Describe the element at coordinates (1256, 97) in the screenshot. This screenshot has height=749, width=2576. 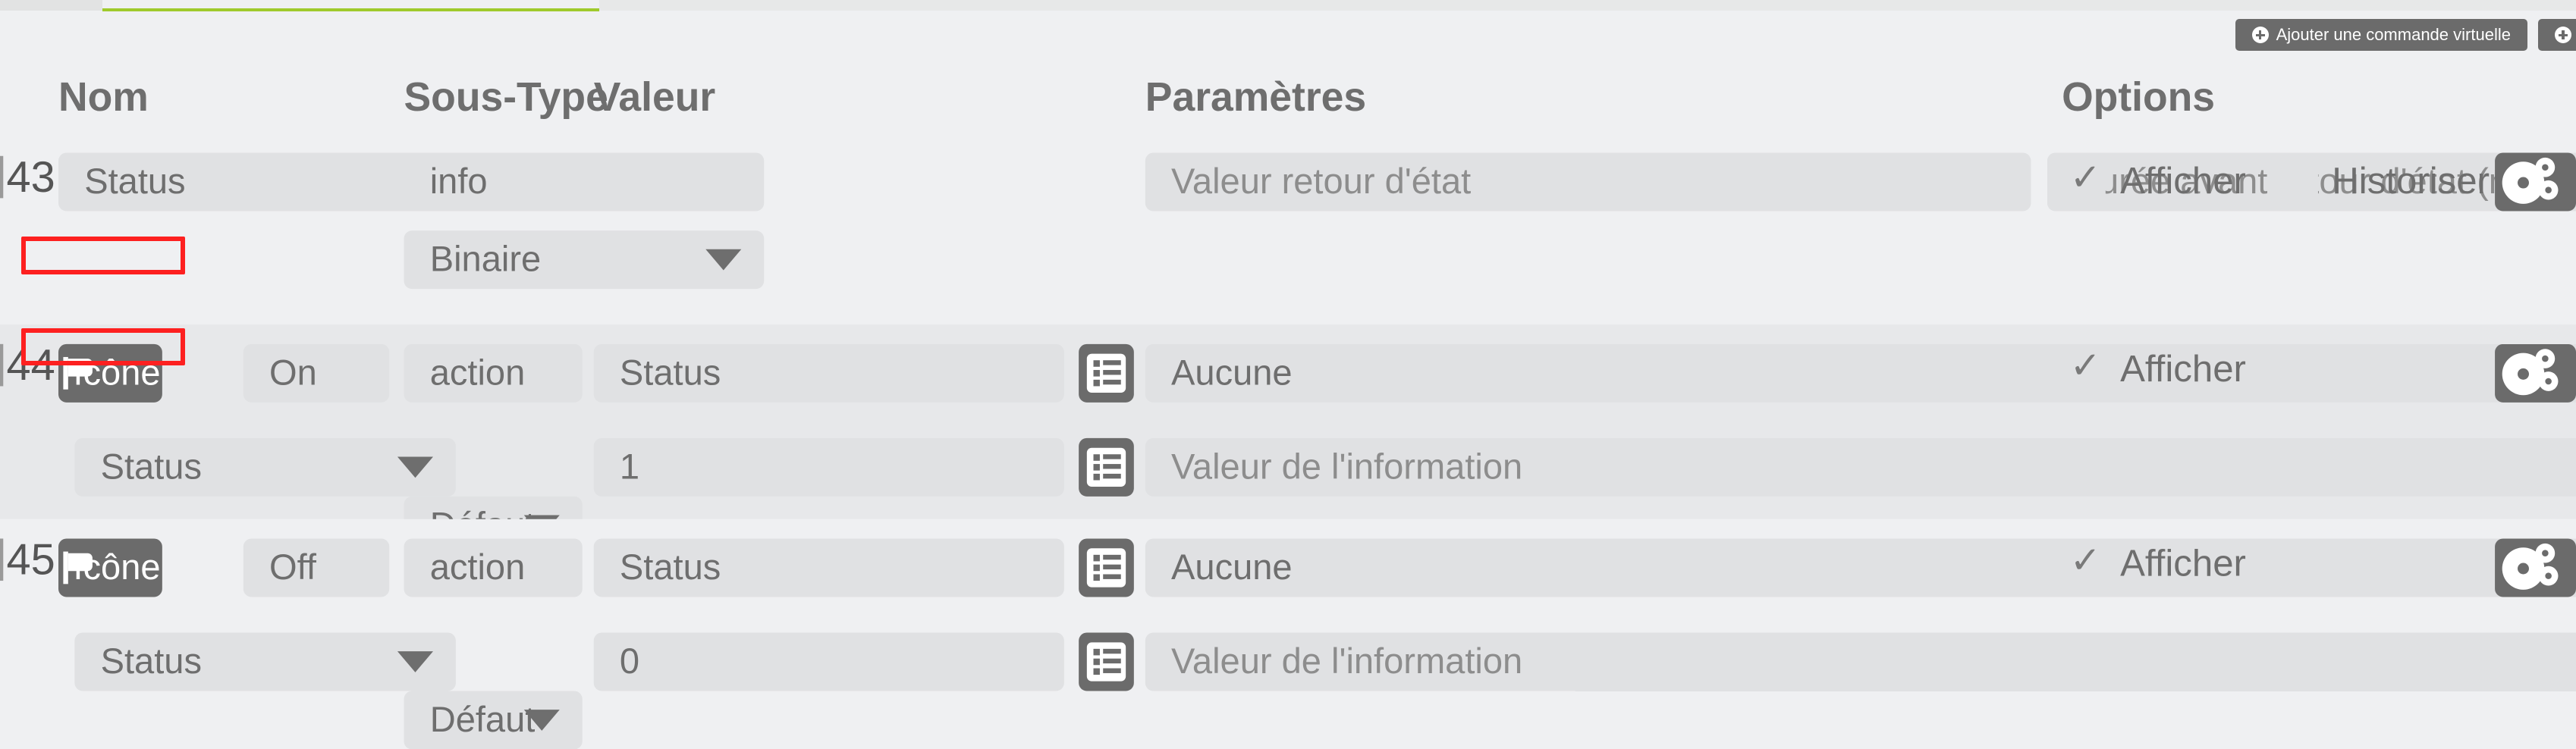
I see `column-header-parametres: Paramètres` at that location.